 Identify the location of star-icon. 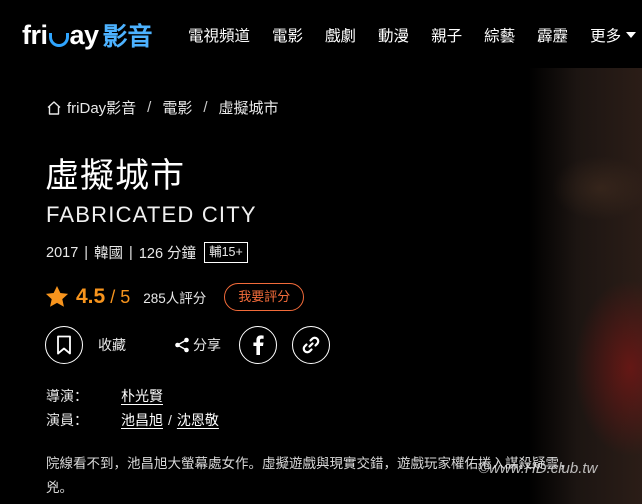
(57, 296).